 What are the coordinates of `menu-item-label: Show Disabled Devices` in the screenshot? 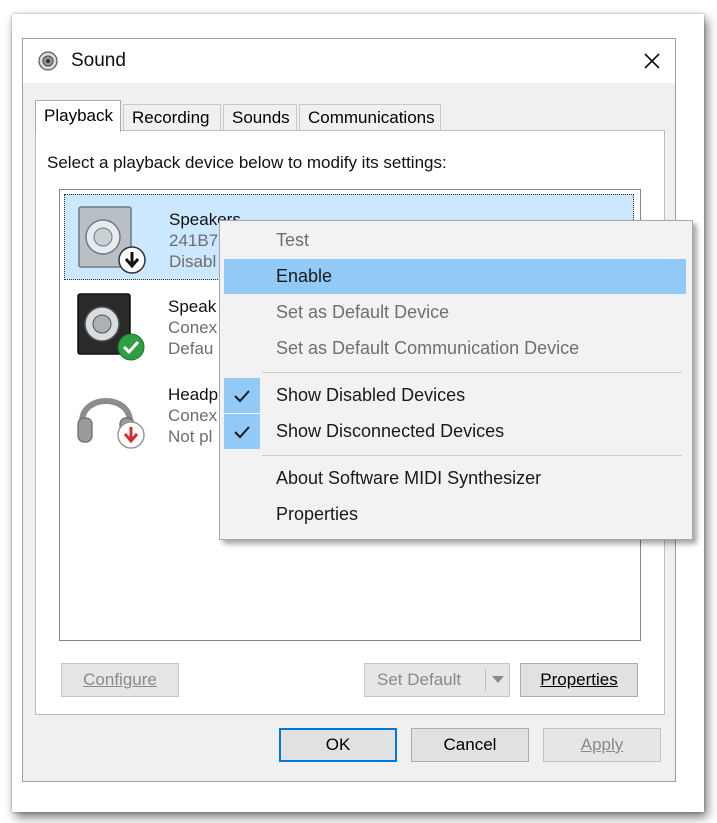 It's located at (371, 395).